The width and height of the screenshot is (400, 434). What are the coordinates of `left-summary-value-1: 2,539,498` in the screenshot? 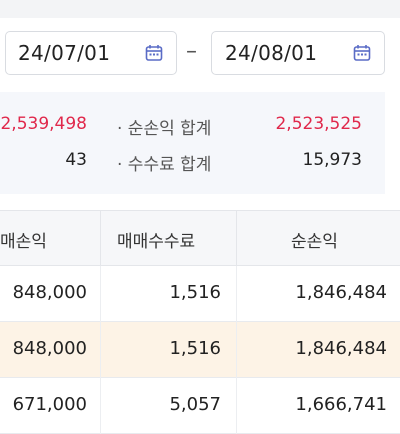 It's located at (43, 124).